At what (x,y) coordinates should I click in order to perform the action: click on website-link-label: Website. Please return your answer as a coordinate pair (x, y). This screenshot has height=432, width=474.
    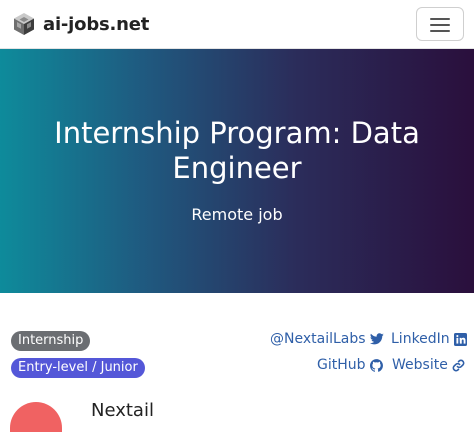
    Looking at the image, I should click on (420, 365).